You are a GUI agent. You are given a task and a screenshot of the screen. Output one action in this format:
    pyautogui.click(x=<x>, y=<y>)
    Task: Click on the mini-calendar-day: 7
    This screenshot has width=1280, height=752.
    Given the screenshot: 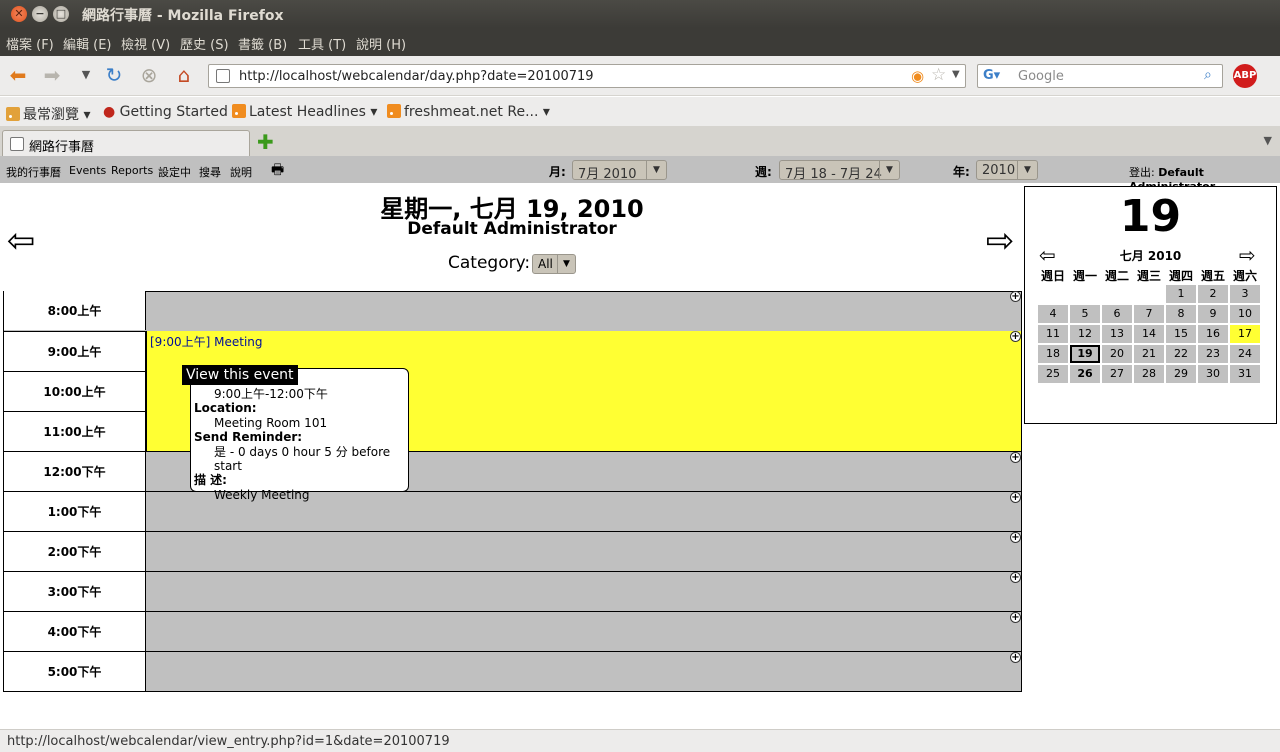 What is the action you would take?
    pyautogui.click(x=1149, y=314)
    